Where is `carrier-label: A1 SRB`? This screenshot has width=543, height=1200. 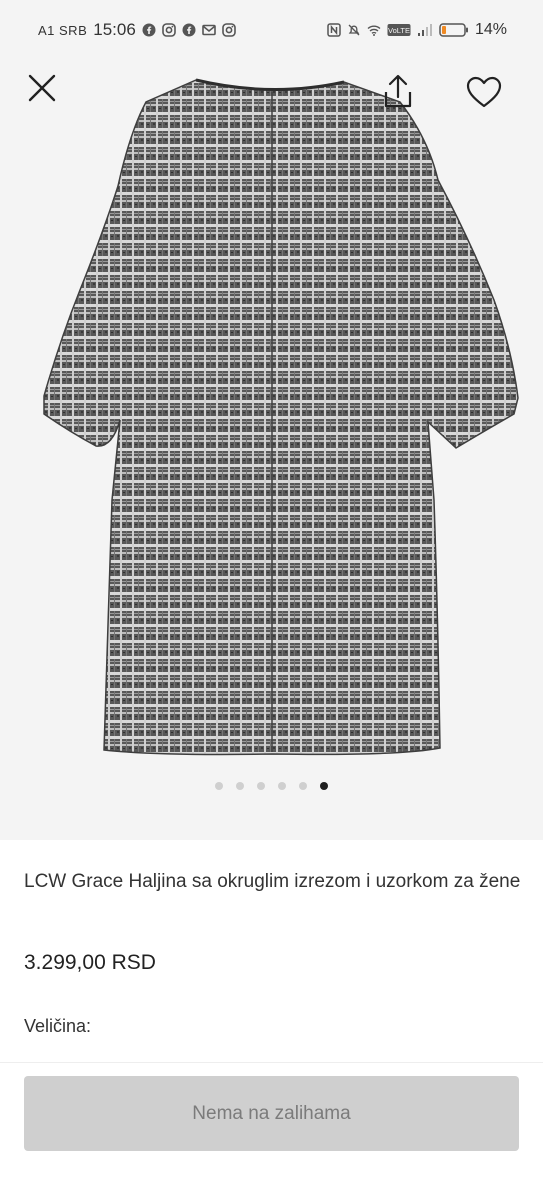
carrier-label: A1 SRB is located at coordinates (63, 30).